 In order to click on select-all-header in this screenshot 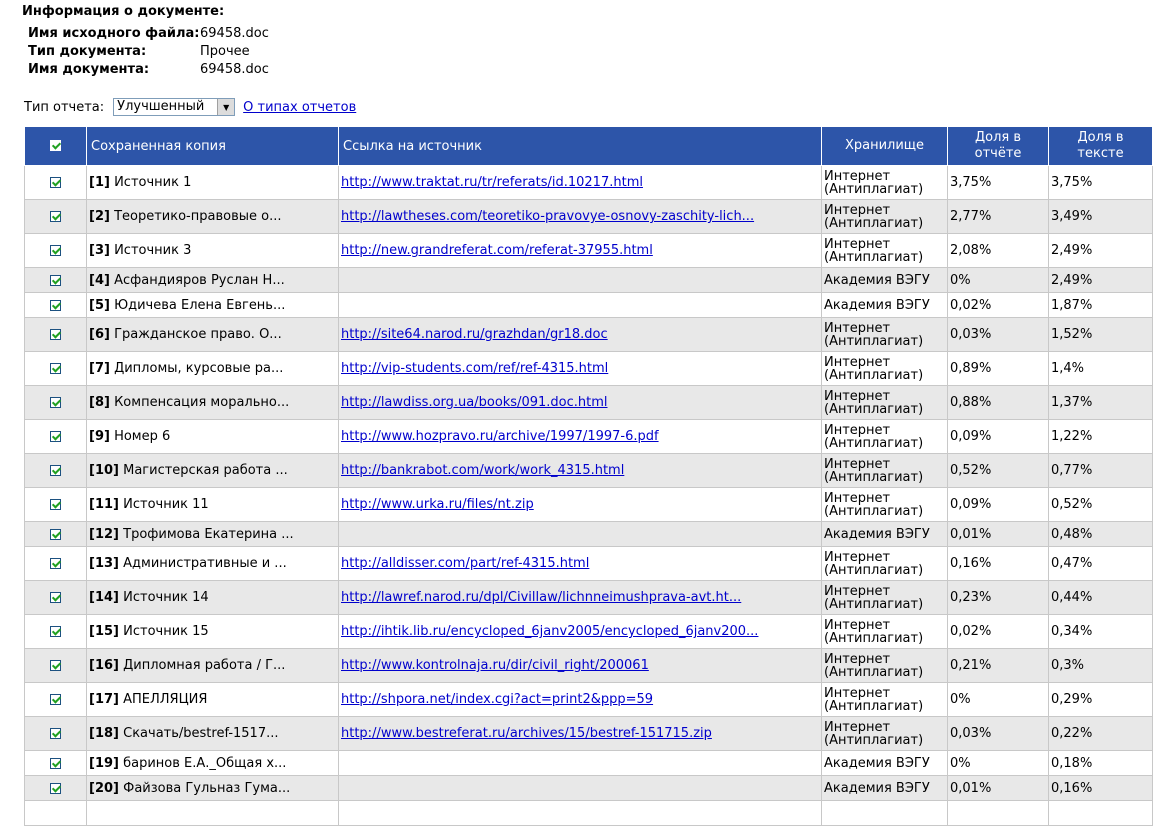, I will do `click(55, 146)`.